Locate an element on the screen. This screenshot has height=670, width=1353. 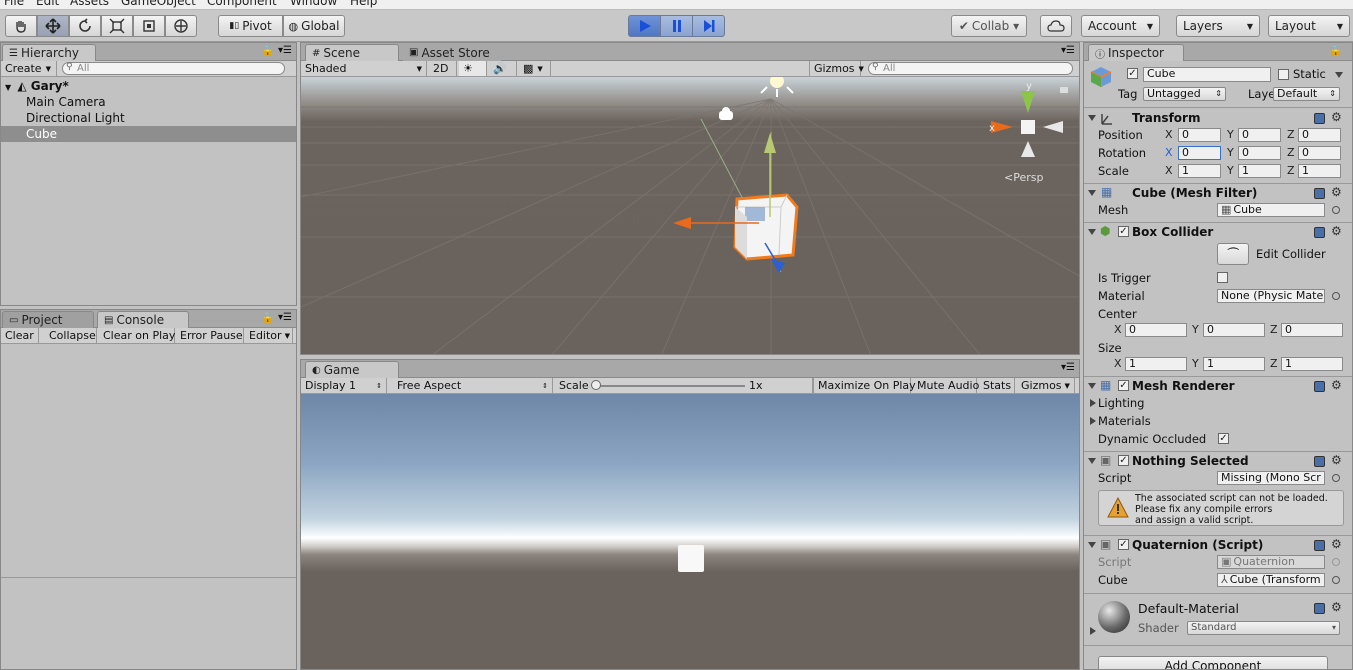
tab-scene: # Scene is located at coordinates (352, 52).